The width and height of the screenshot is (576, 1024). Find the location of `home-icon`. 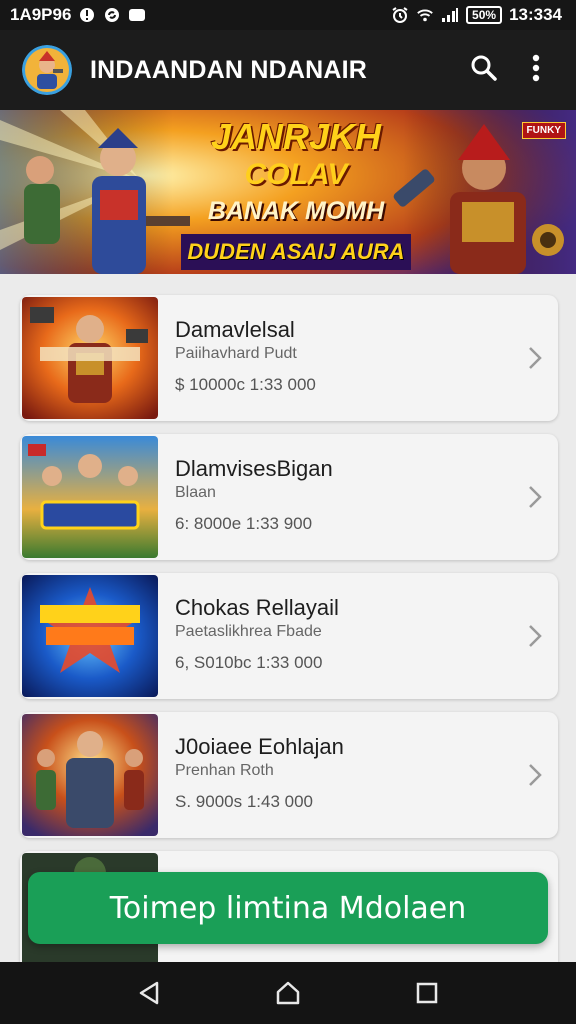

home-icon is located at coordinates (288, 993).